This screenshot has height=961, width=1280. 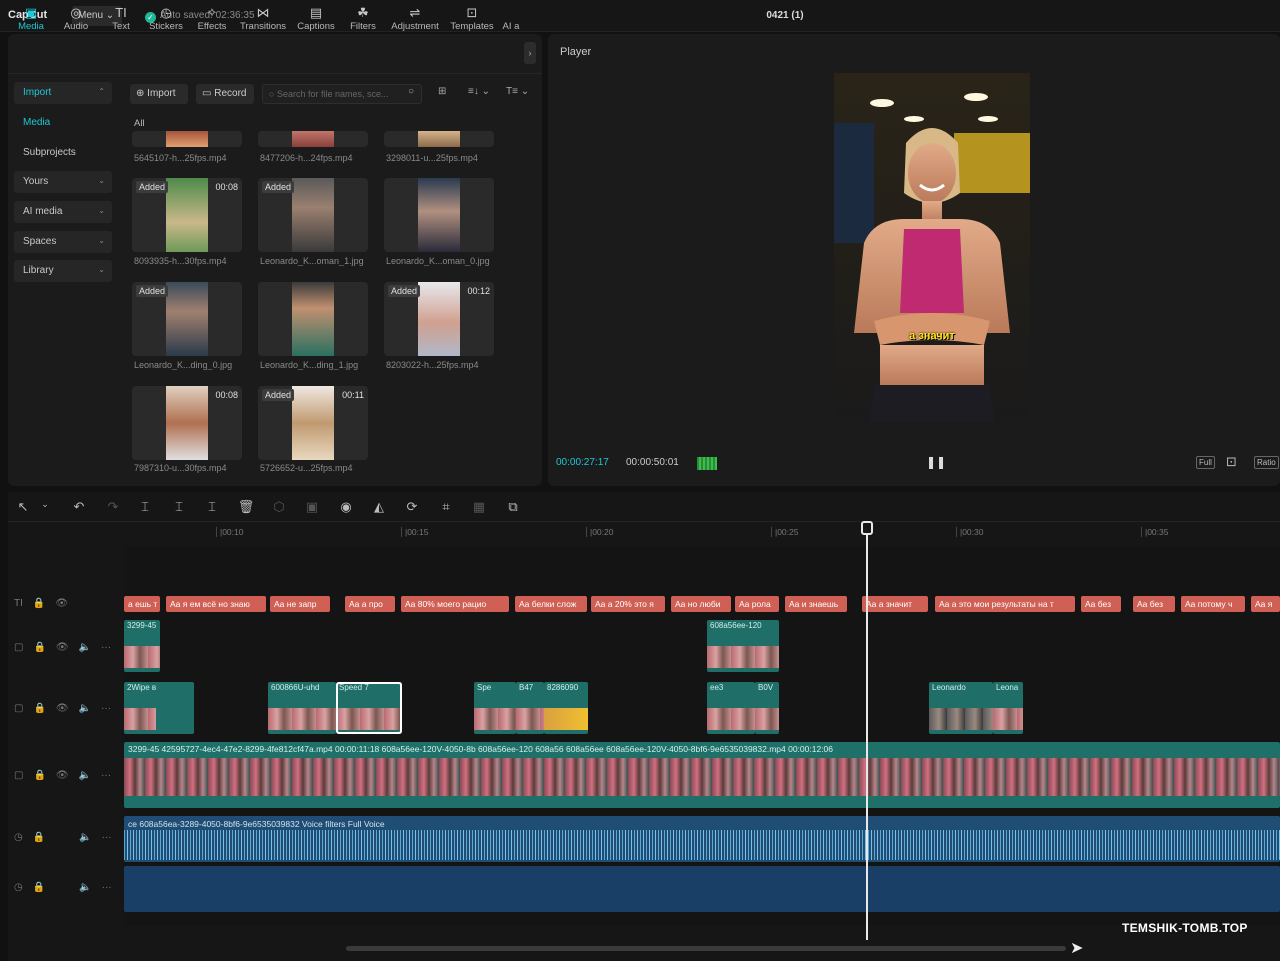 I want to click on import-button: ⊕ Import, so click(x=159, y=94).